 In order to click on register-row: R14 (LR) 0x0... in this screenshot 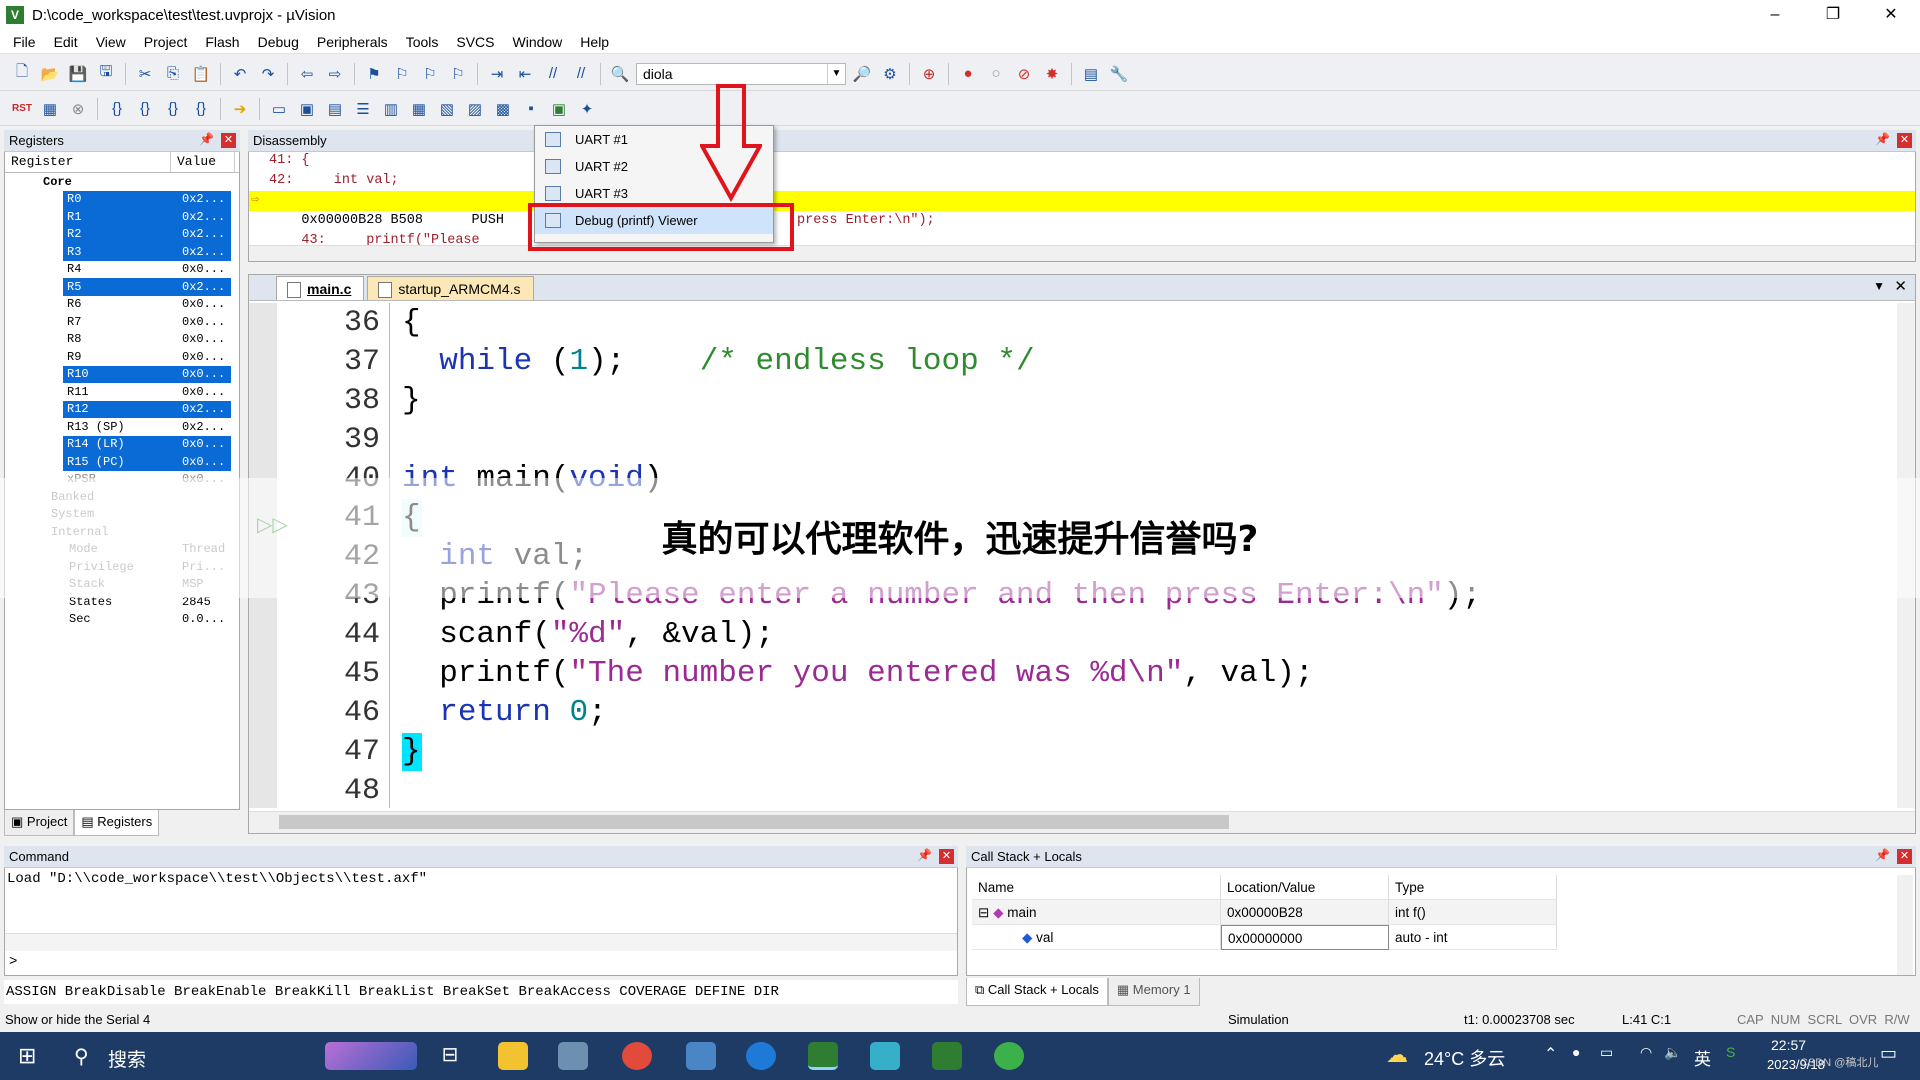, I will do `click(122, 444)`.